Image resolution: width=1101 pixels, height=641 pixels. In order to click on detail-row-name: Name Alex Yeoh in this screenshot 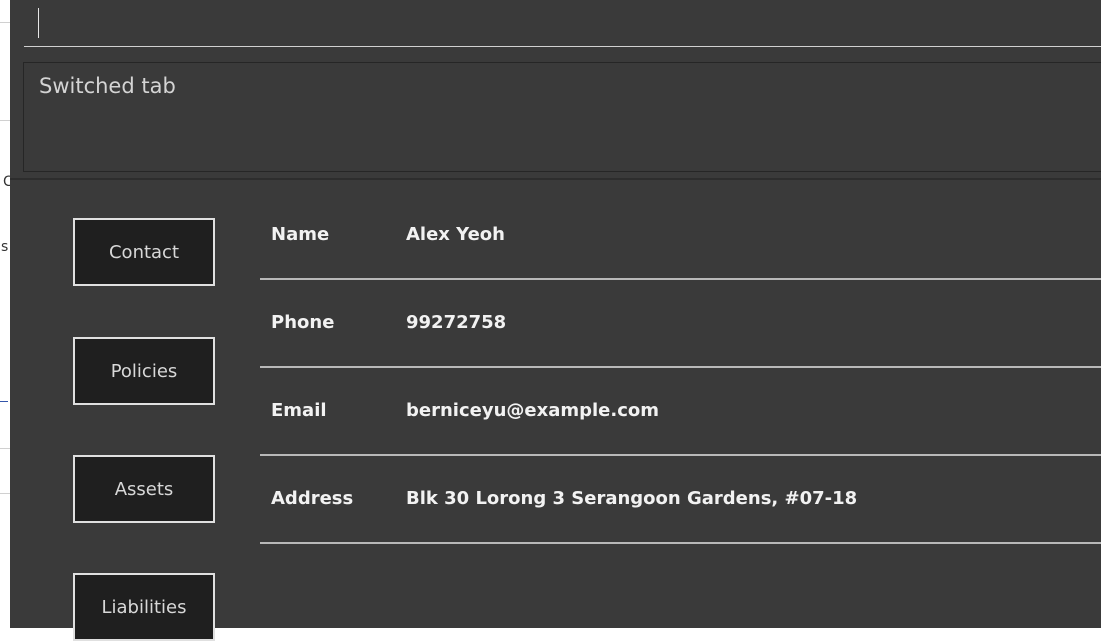, I will do `click(680, 236)`.